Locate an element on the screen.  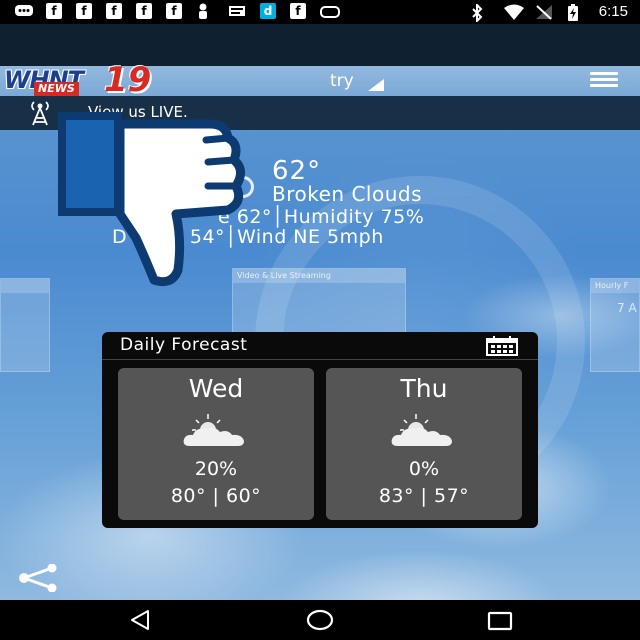
dropdown-arrow-icon is located at coordinates (376, 85).